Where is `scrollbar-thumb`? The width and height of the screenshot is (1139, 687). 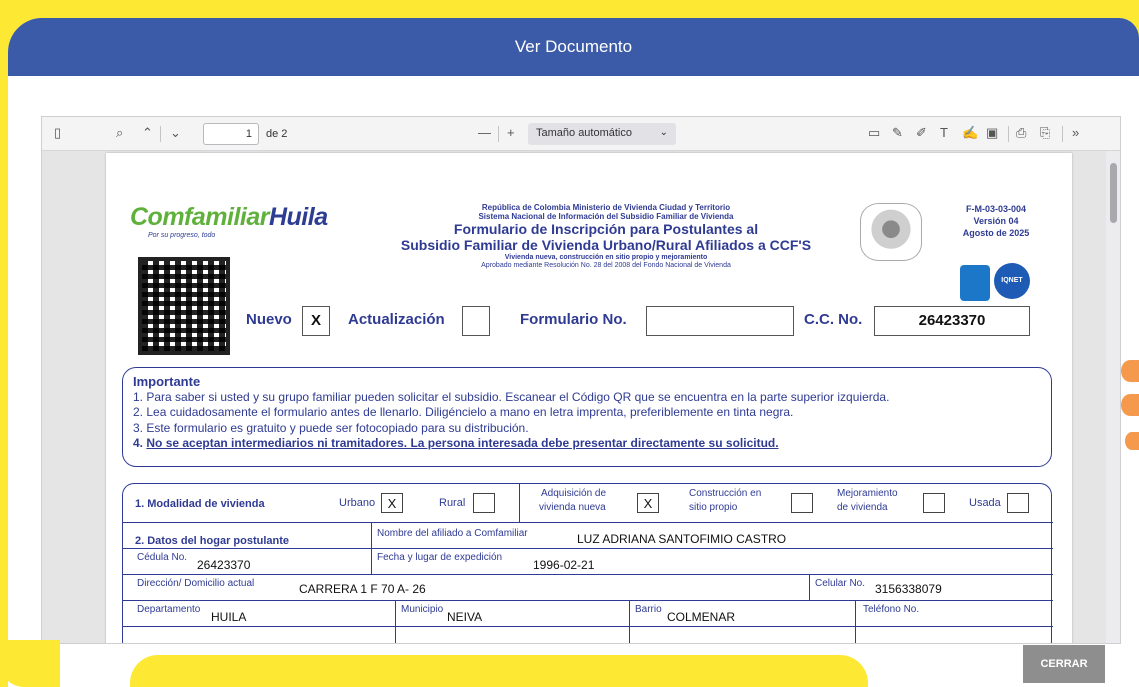
scrollbar-thumb is located at coordinates (1113, 193).